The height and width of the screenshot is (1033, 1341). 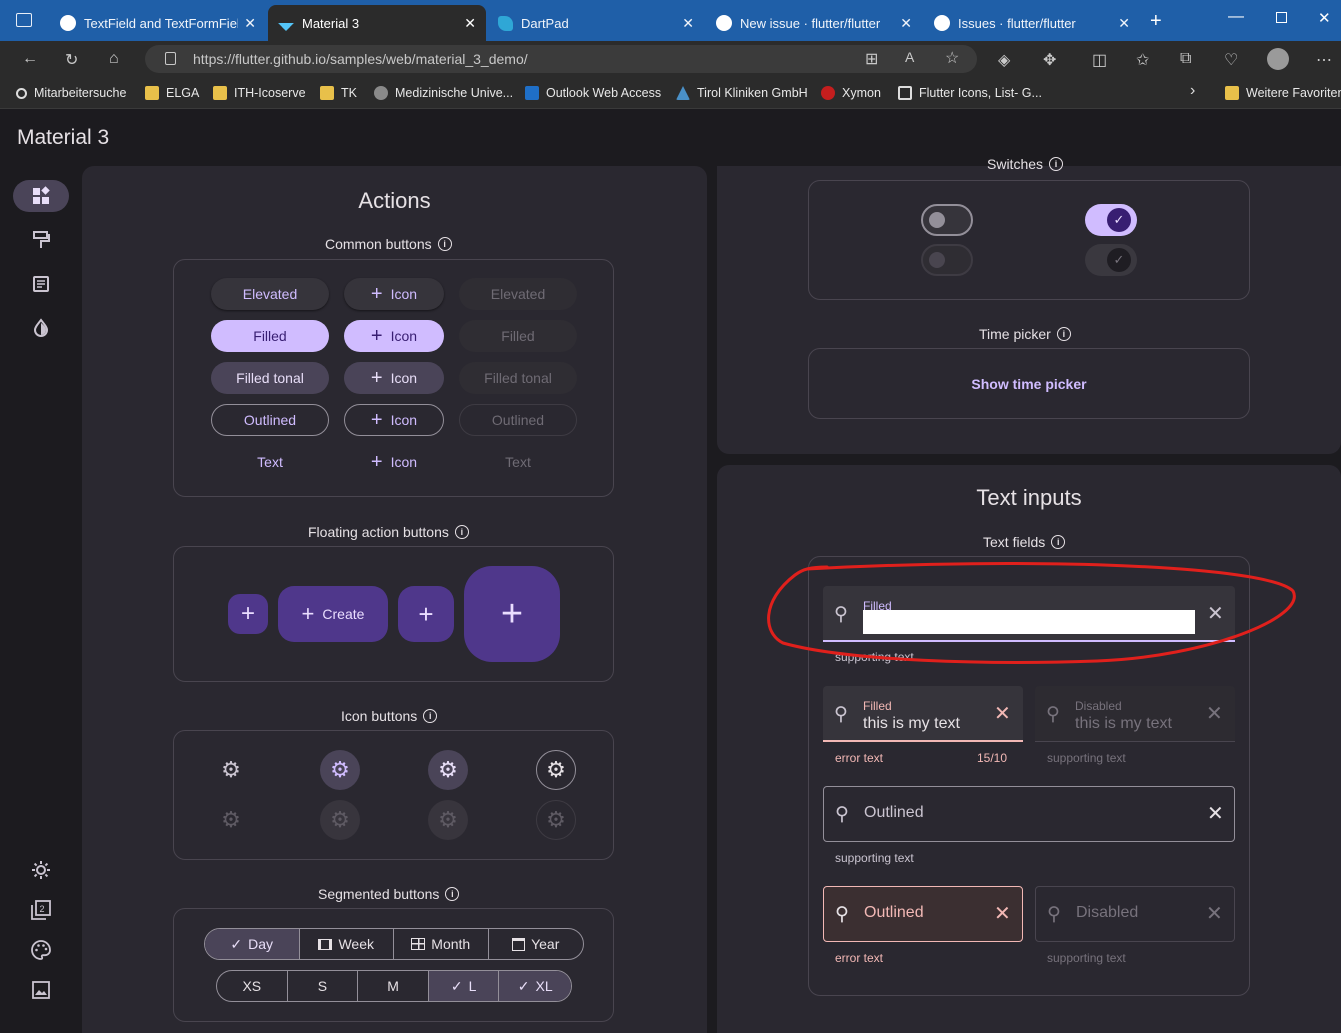 I want to click on outlined-icon-button-disabled: ⚙, so click(x=556, y=820).